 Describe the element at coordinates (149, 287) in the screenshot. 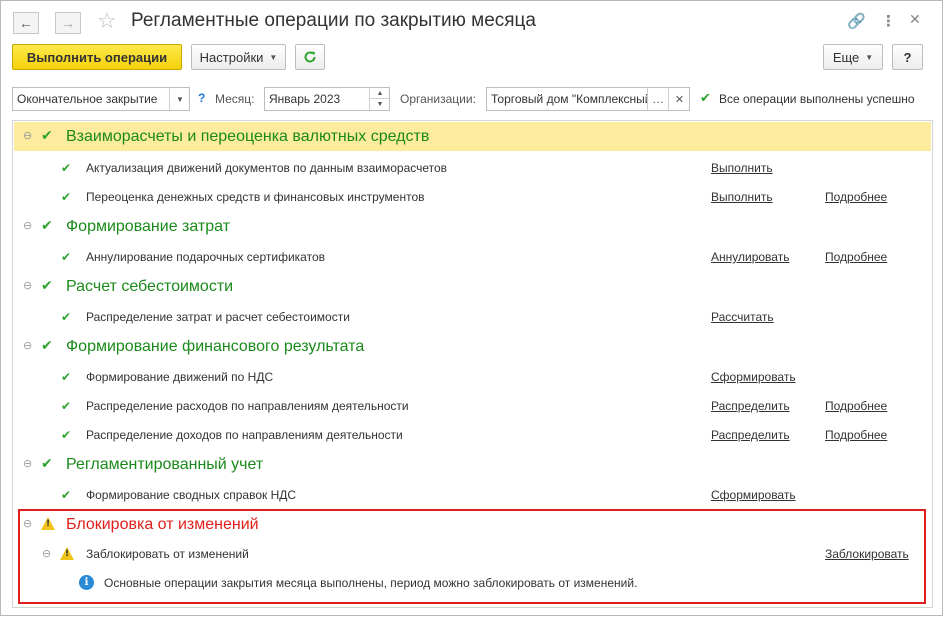

I see `group-title: Расчет себестоимости` at that location.